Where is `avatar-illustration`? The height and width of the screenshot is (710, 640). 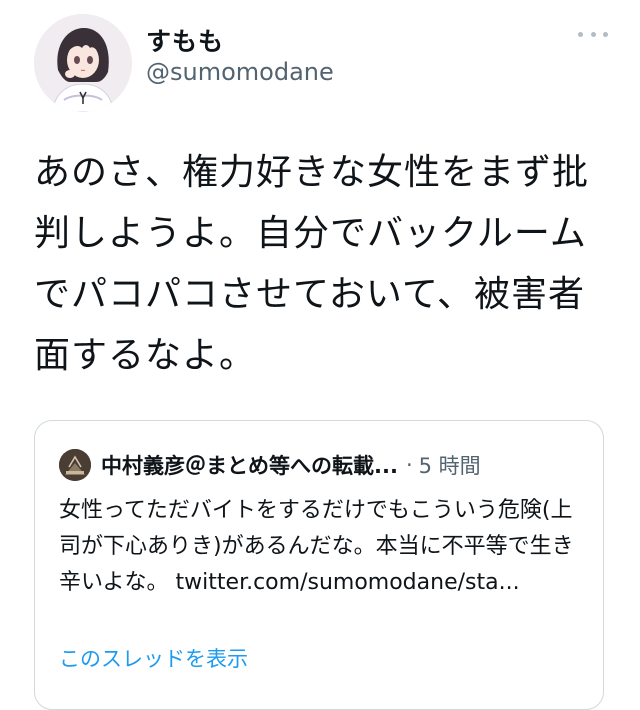
avatar-illustration is located at coordinates (83, 63).